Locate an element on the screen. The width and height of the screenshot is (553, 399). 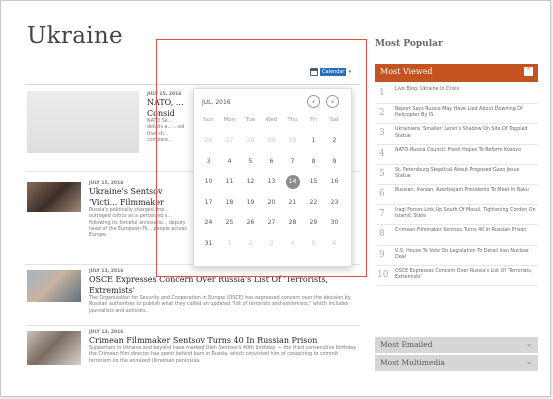
item-number: 1 is located at coordinates (382, 93).